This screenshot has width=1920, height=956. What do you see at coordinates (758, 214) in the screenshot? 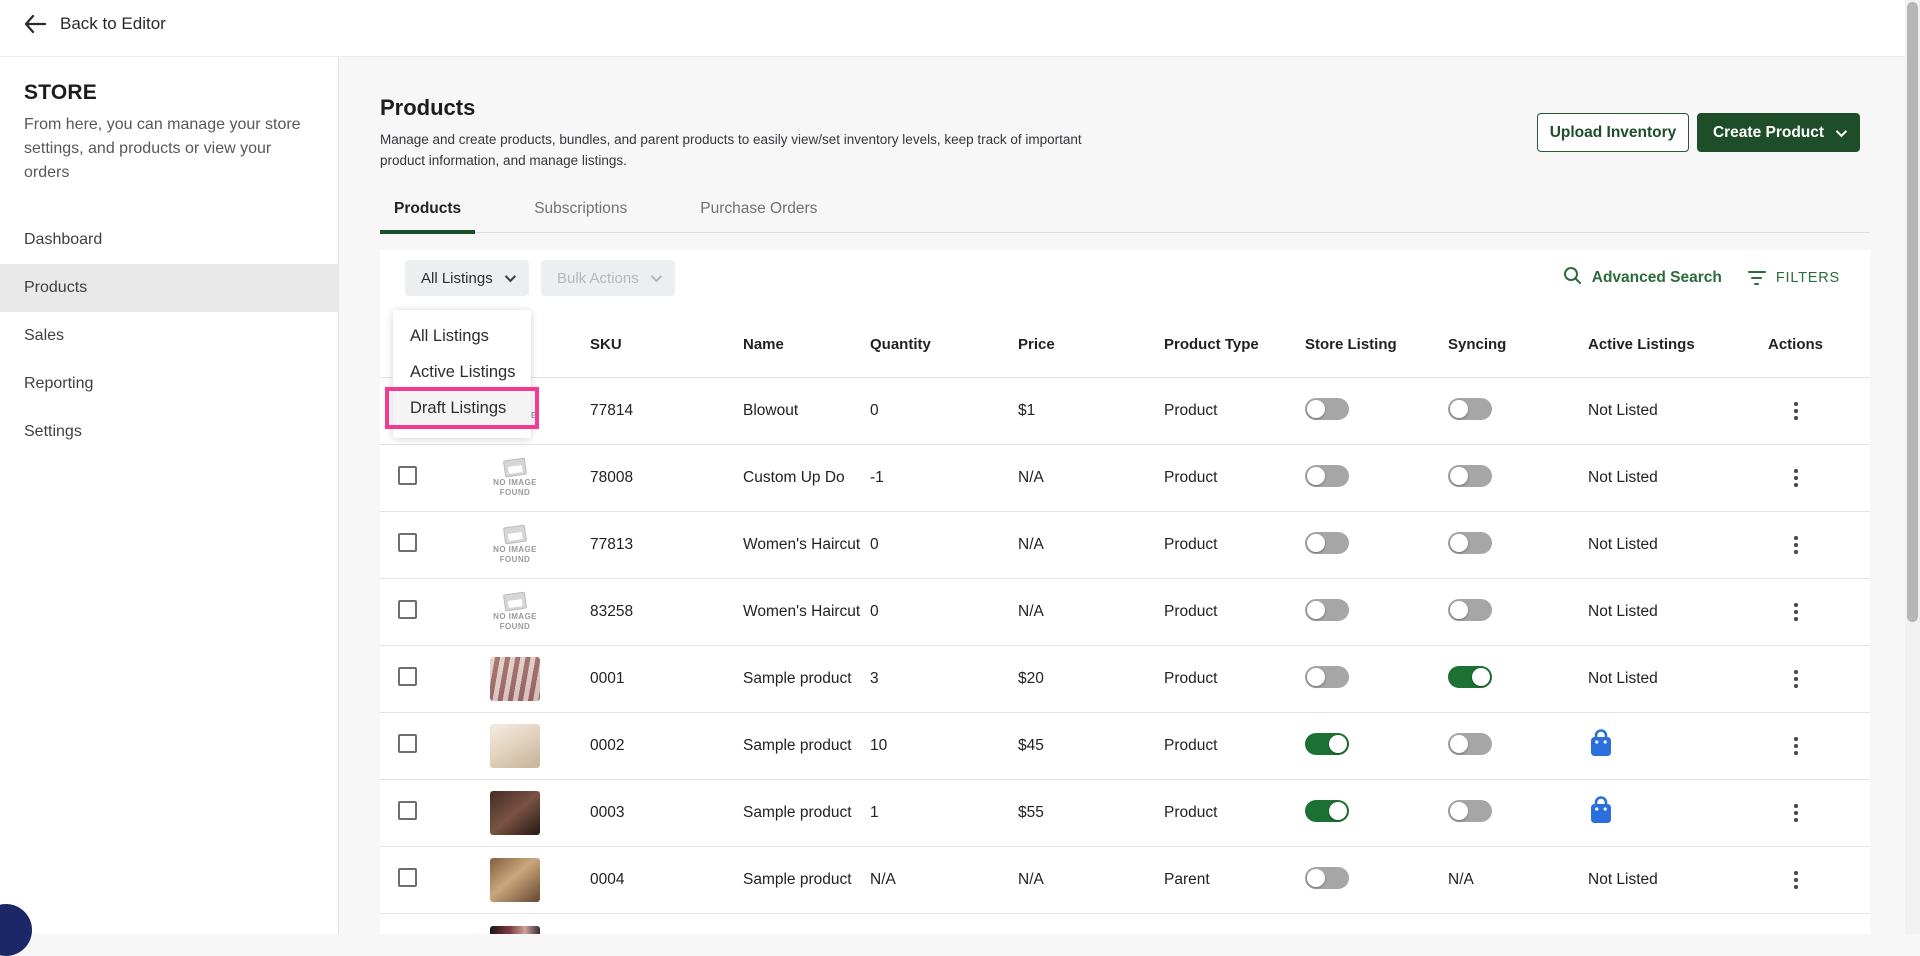
I see `tab-purchase-orders: Purchase Orders` at bounding box center [758, 214].